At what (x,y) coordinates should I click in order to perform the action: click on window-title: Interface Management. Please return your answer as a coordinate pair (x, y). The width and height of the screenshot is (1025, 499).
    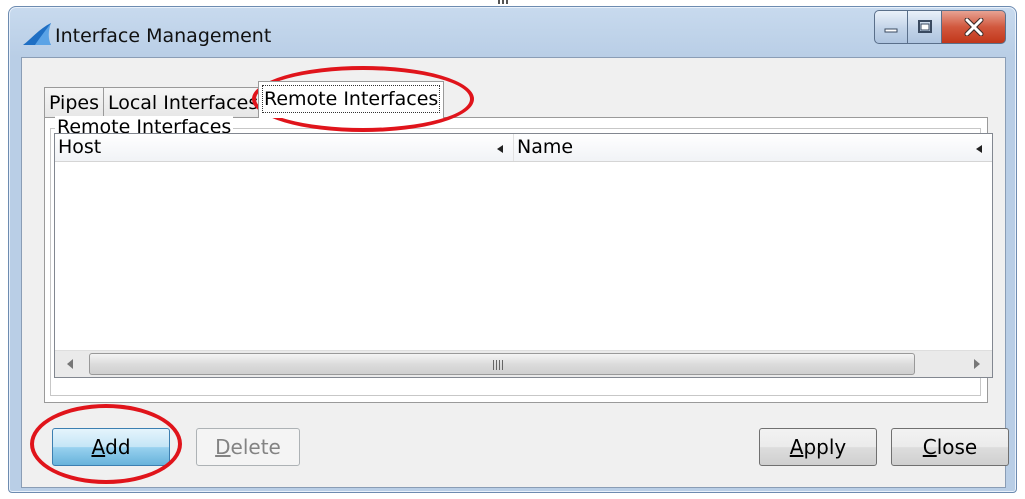
    Looking at the image, I should click on (163, 36).